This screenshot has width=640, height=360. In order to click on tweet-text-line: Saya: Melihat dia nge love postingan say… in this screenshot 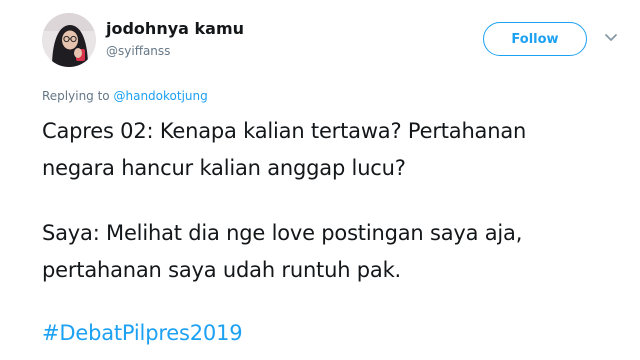, I will do `click(282, 233)`.